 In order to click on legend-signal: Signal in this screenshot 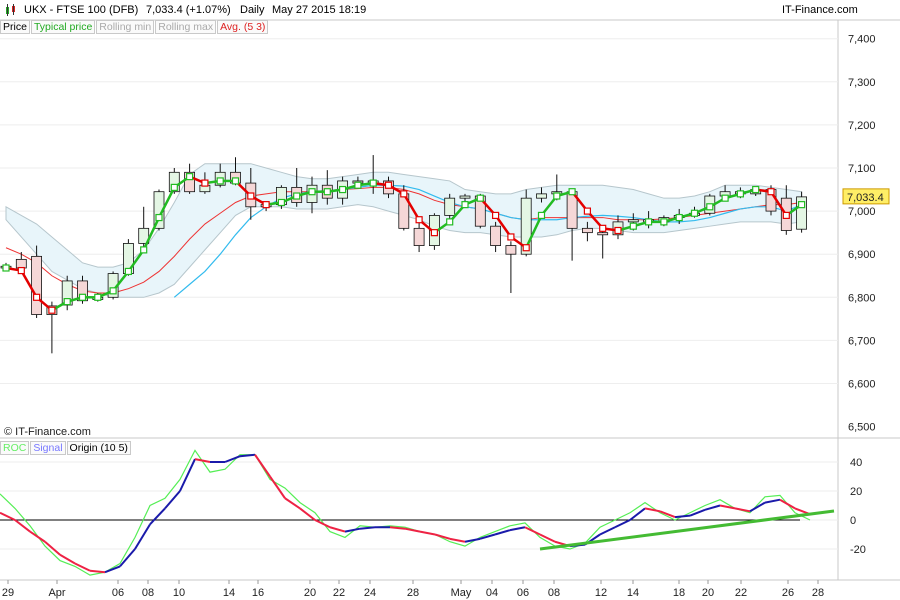, I will do `click(48, 448)`.